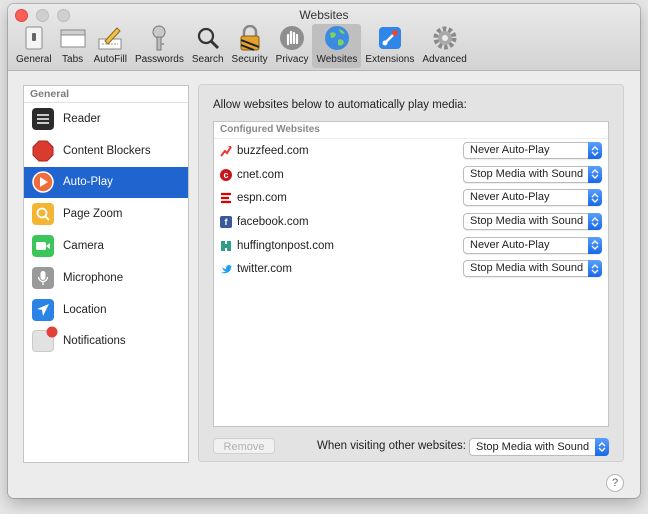 This screenshot has width=648, height=514. I want to click on tab-autofill-label: AutoFill, so click(110, 59).